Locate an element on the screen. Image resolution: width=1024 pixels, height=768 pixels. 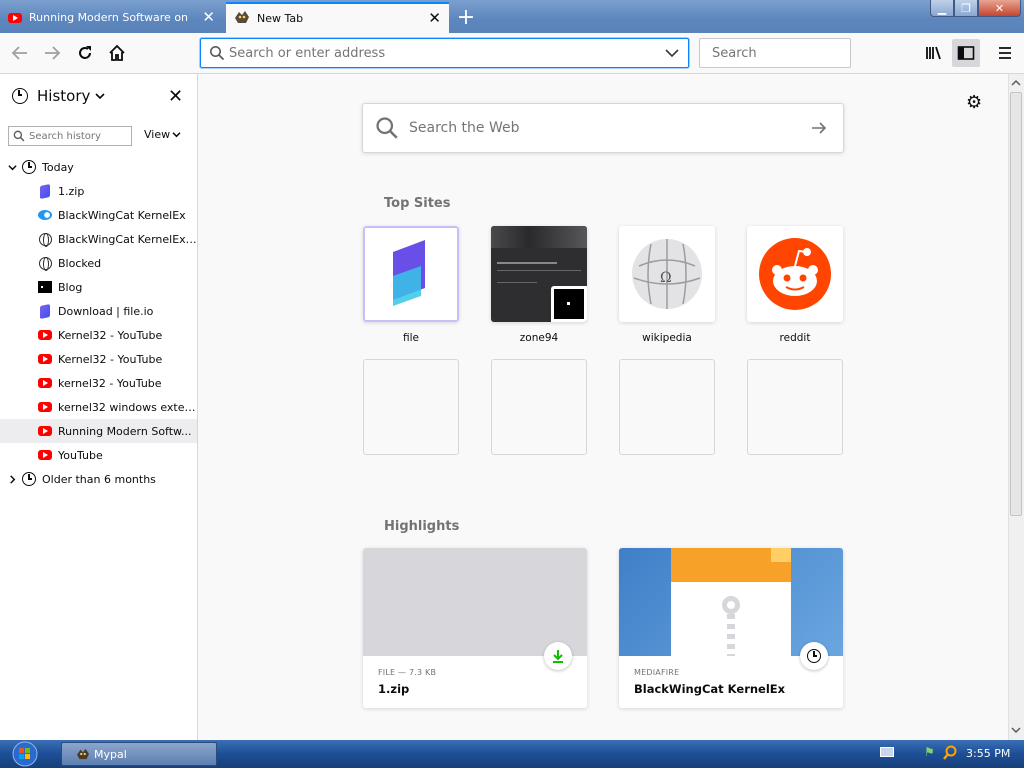
group-label: Older than 6 months is located at coordinates (99, 479).